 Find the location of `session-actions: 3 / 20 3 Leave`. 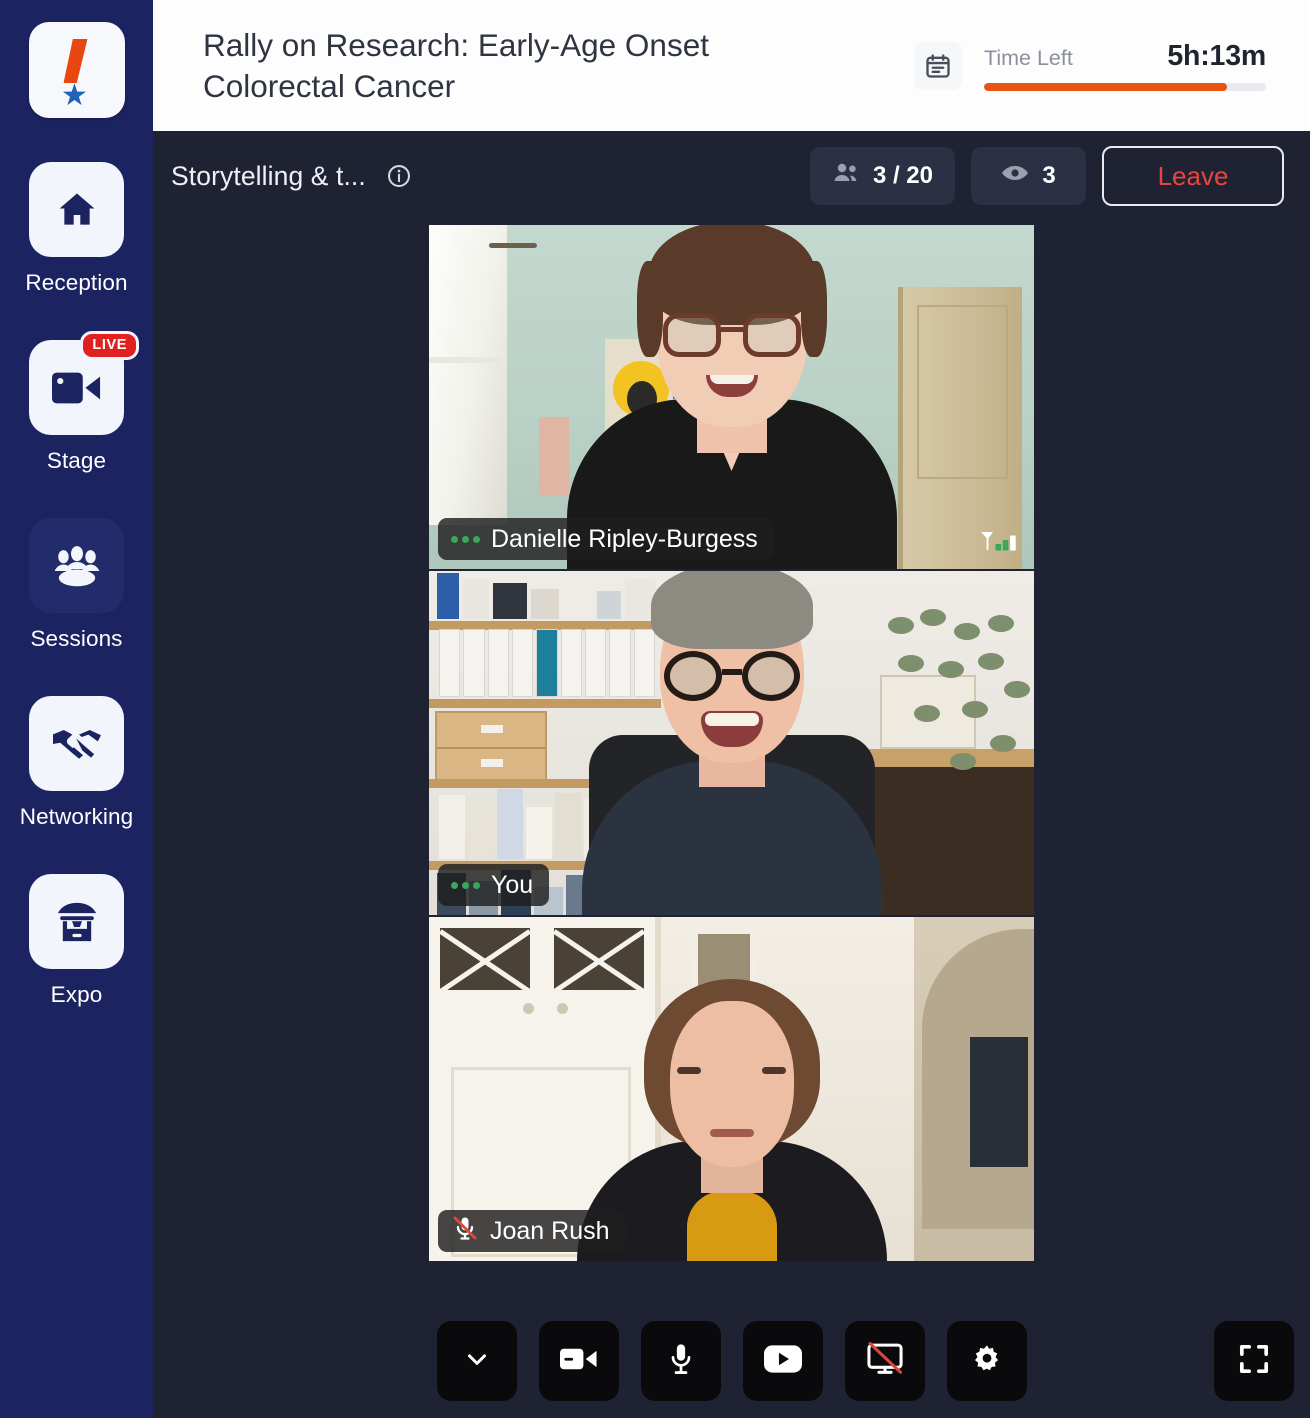

session-actions: 3 / 20 3 Leave is located at coordinates (1046, 176).